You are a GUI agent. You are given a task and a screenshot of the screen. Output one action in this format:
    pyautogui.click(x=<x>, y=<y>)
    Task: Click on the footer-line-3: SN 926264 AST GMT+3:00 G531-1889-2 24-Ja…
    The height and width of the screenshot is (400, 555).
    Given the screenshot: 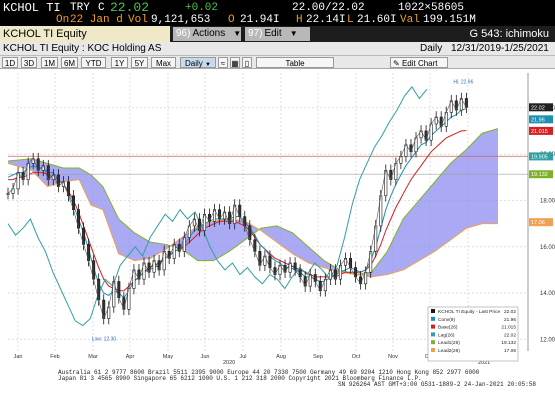 What is the action you would take?
    pyautogui.click(x=437, y=384)
    